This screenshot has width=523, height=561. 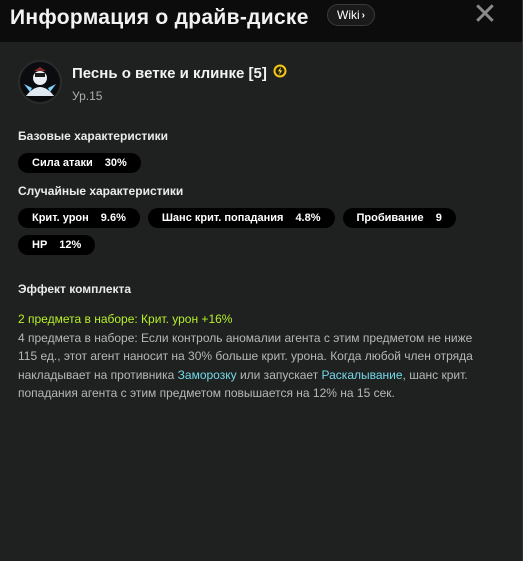 I want to click on stat-name: Крит. урон, so click(x=60, y=218).